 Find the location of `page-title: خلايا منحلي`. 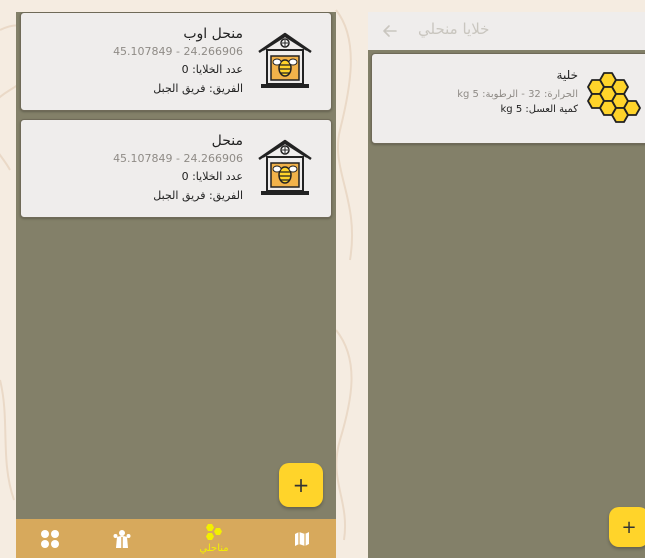

page-title: خلايا منحلي is located at coordinates (454, 29).